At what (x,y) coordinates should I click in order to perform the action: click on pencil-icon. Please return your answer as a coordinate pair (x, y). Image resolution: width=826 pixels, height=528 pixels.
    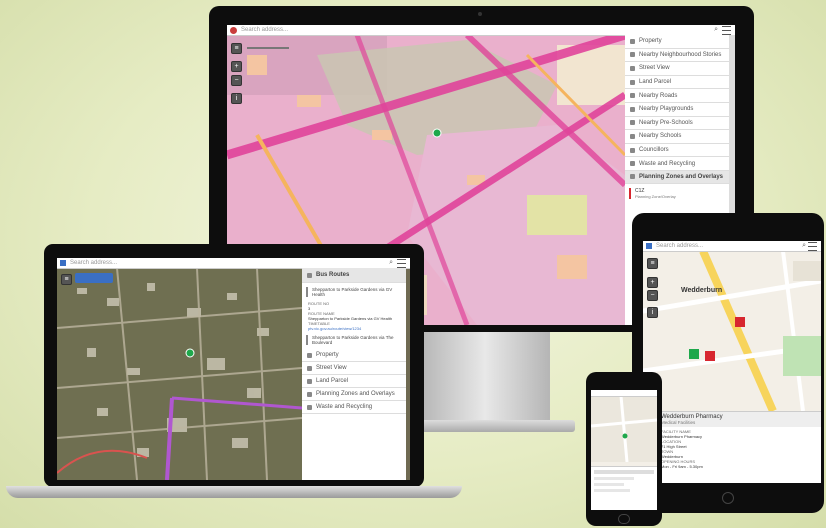
    Looking at the image, I should click on (632, 123).